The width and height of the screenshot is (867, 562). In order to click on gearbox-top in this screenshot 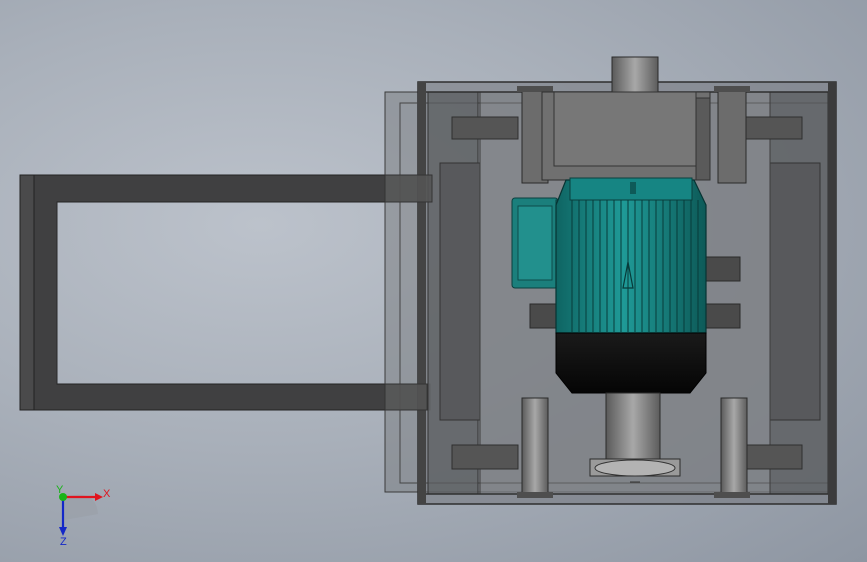, I will do `click(626, 118)`.